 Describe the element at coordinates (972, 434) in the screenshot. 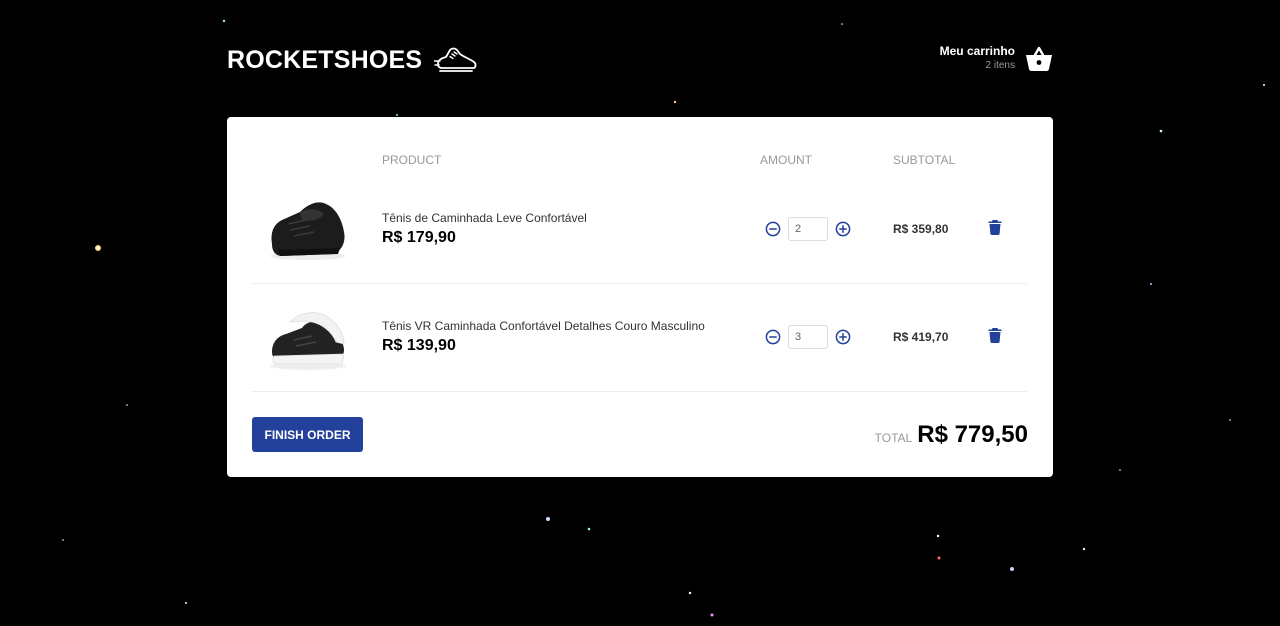

I see `total-value: R$ 779,50` at that location.